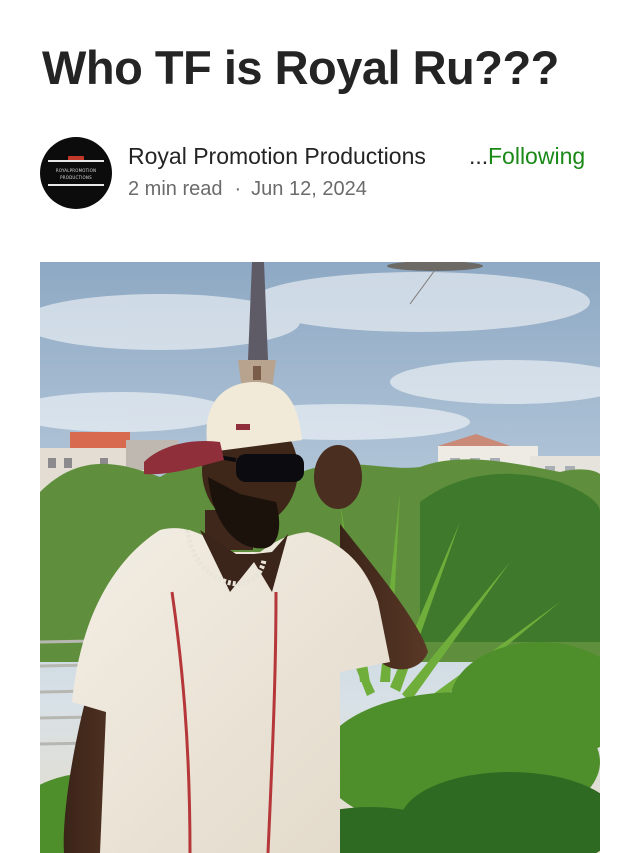 Image resolution: width=640 pixels, height=853 pixels. Describe the element at coordinates (76, 161) in the screenshot. I see `avatar-stripe-top` at that location.